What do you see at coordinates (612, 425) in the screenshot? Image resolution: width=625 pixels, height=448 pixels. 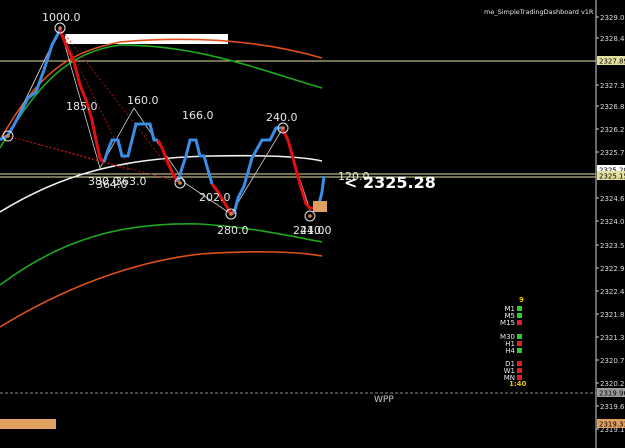 I see `price-badge-label: 2319.31` at bounding box center [612, 425].